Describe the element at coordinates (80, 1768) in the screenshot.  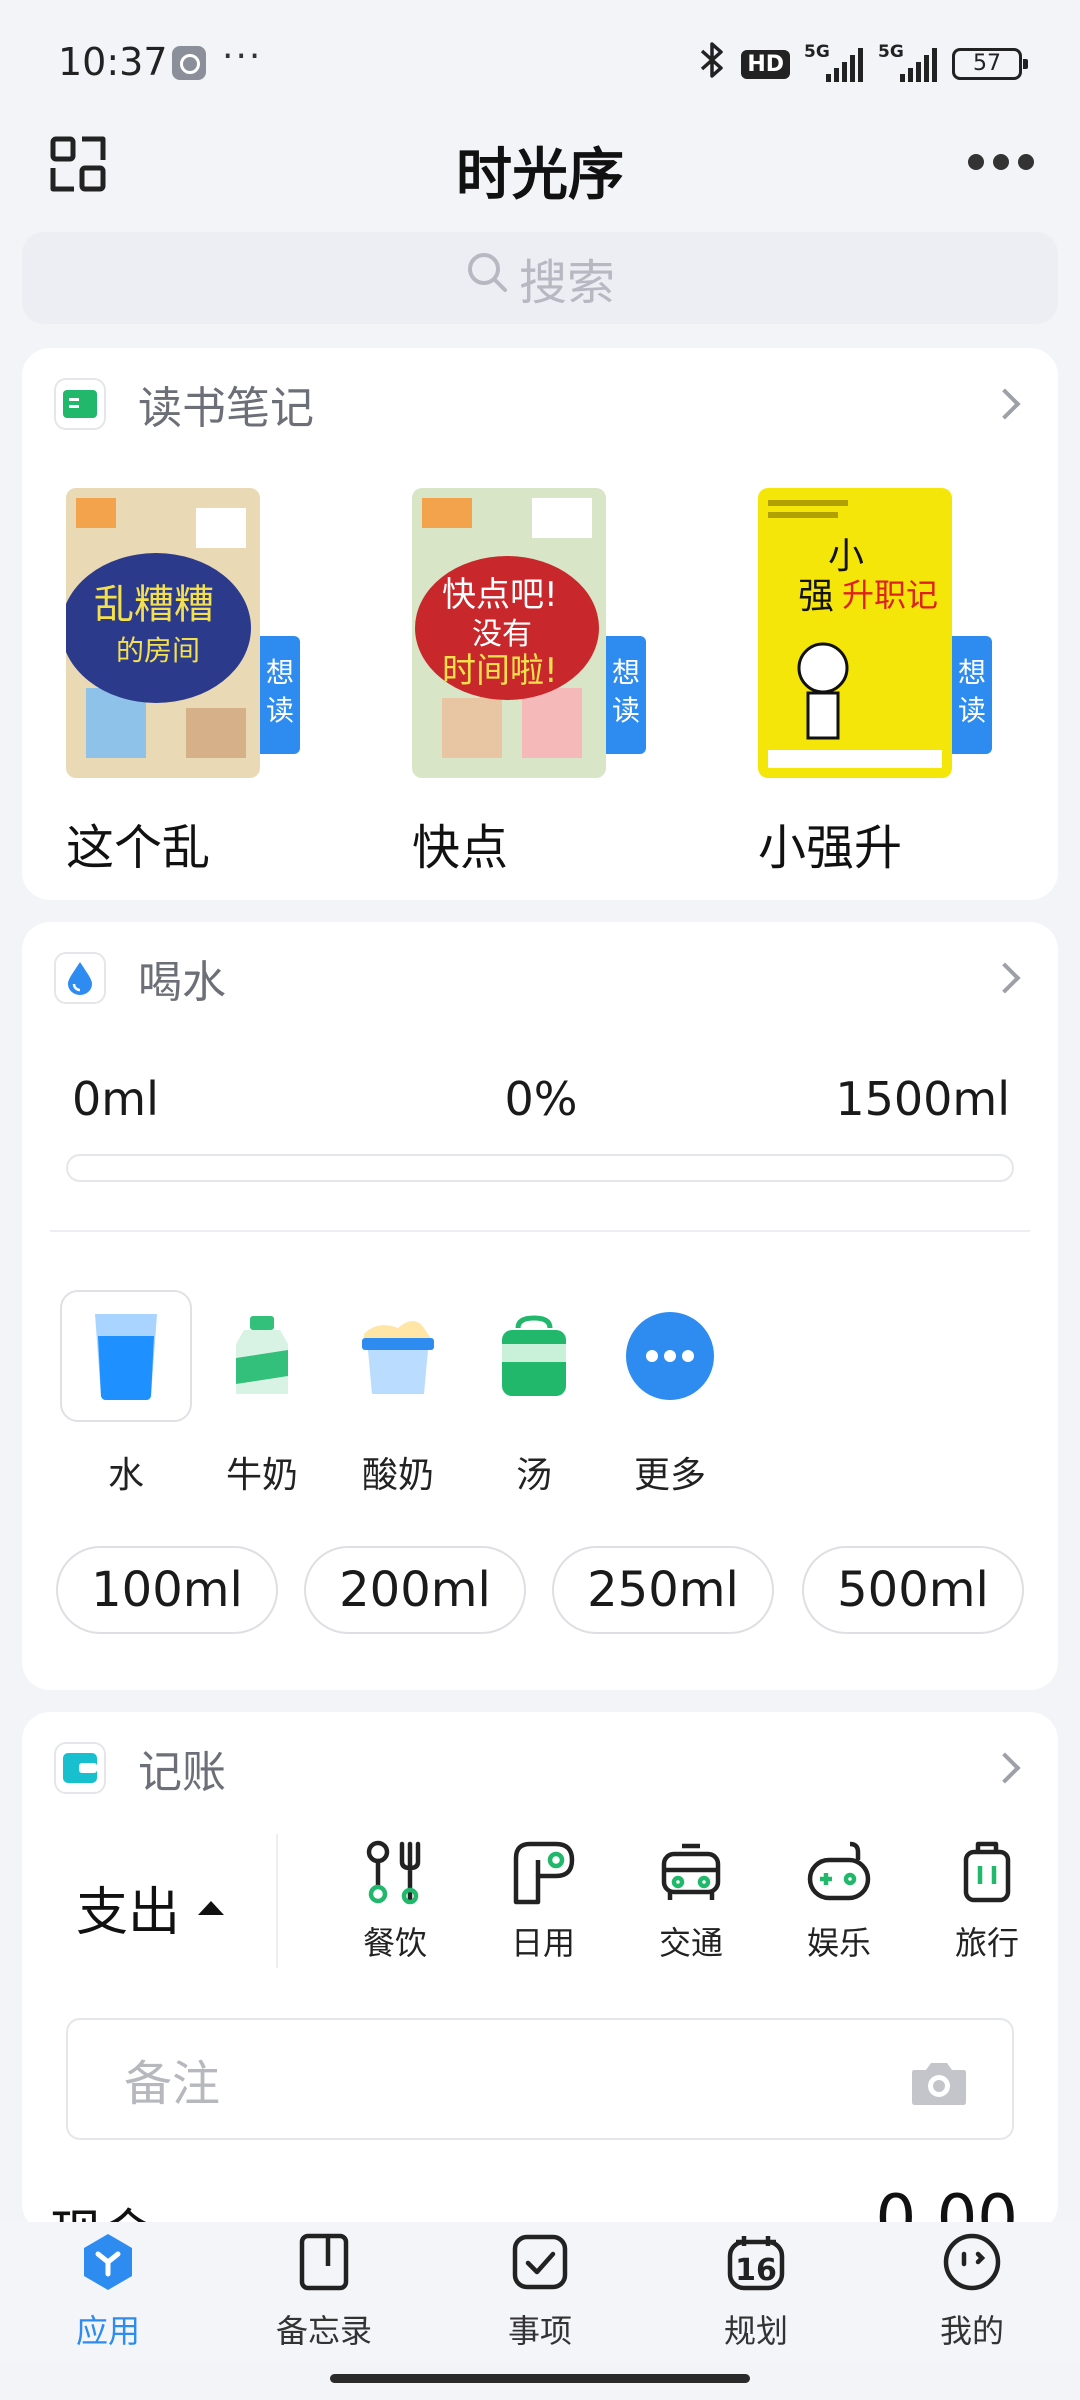
I see `wallet-icon` at that location.